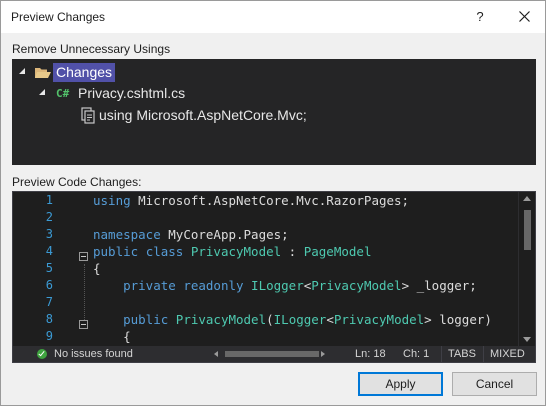 The width and height of the screenshot is (546, 406). What do you see at coordinates (527, 198) in the screenshot?
I see `scroll-up-arrow-icon` at bounding box center [527, 198].